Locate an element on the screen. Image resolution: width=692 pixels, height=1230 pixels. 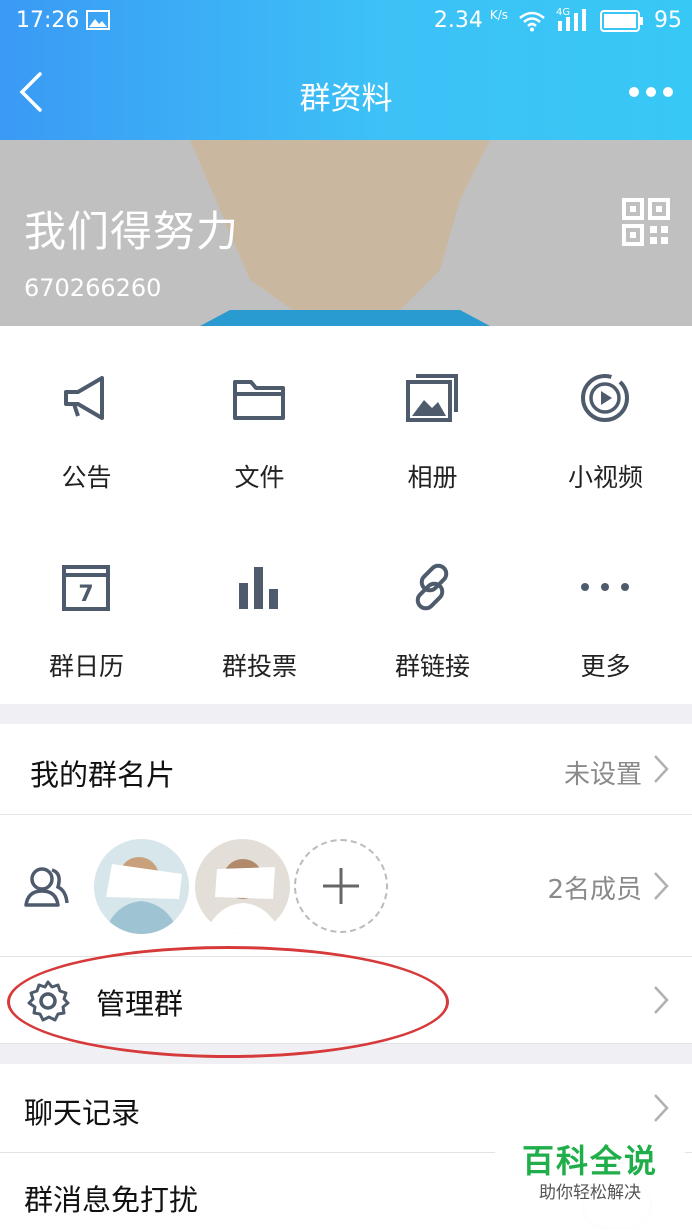
group-name: 我们得努力 is located at coordinates (132, 231).